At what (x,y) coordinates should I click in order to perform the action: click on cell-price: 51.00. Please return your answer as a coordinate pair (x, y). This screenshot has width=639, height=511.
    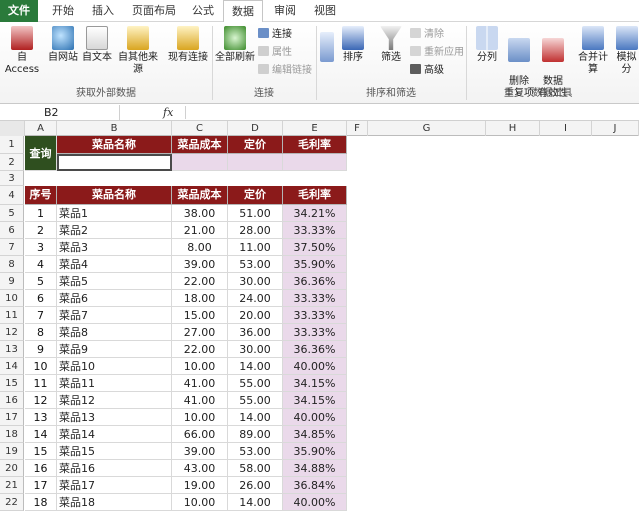
    Looking at the image, I should click on (255, 213).